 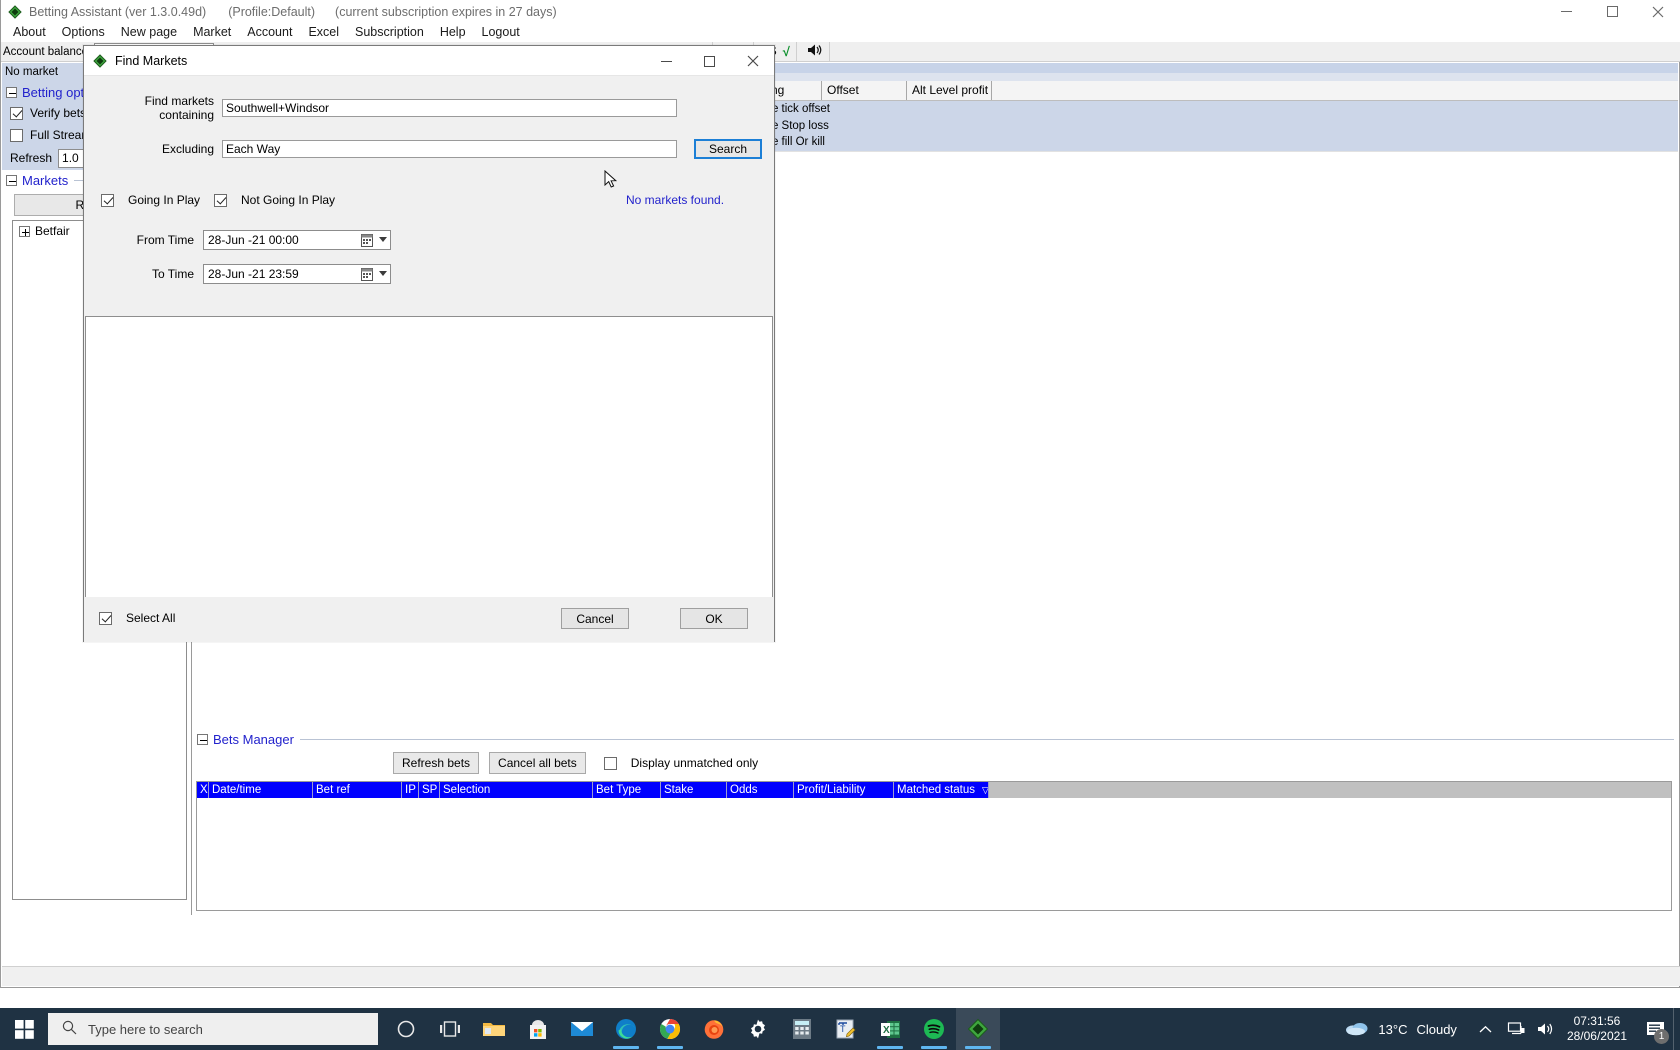 I want to click on dialog-maximize-button, so click(x=709, y=61).